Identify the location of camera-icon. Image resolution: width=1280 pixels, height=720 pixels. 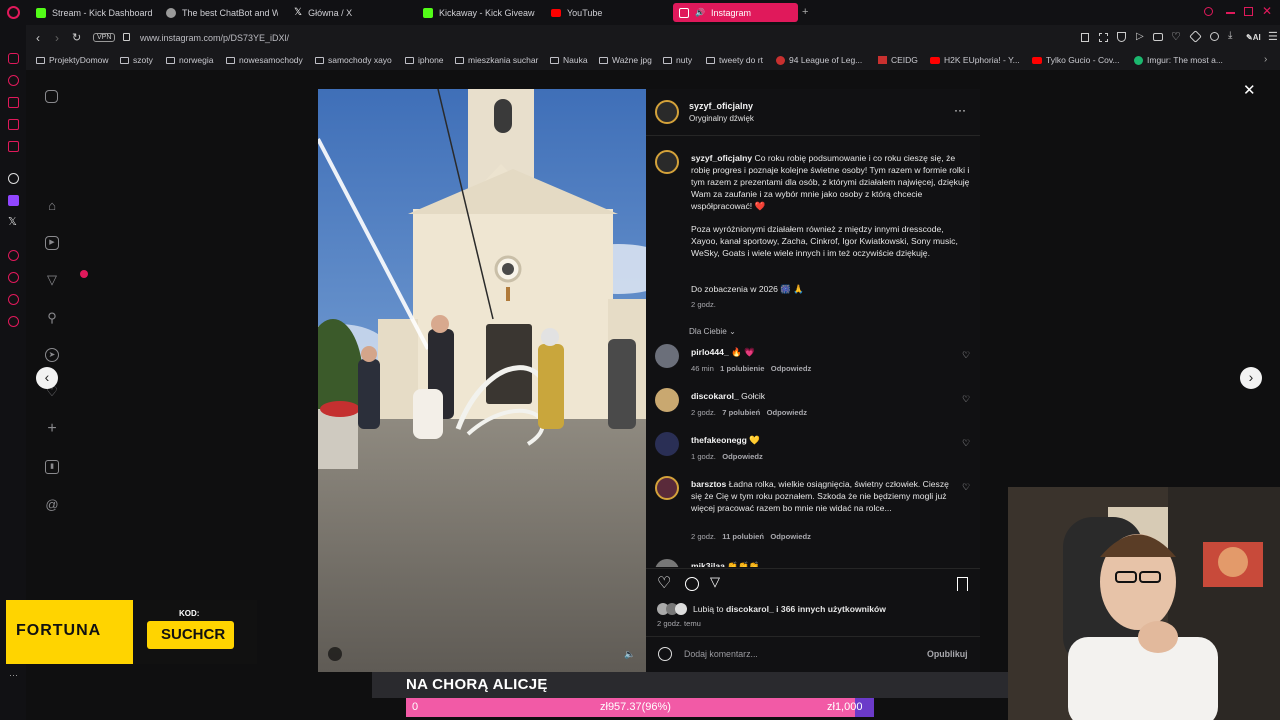
(1158, 37).